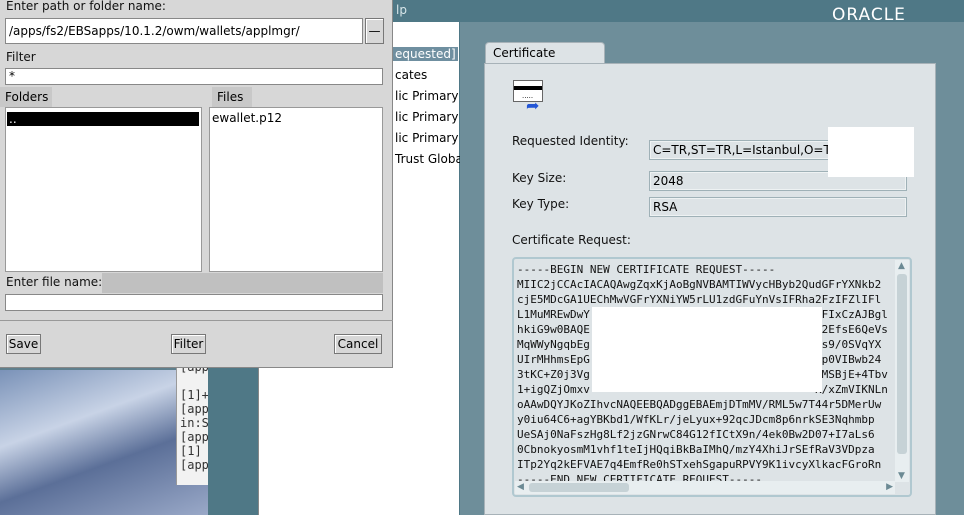 Image resolution: width=964 pixels, height=515 pixels. I want to click on files-list: ewallet.p12, so click(296, 189).